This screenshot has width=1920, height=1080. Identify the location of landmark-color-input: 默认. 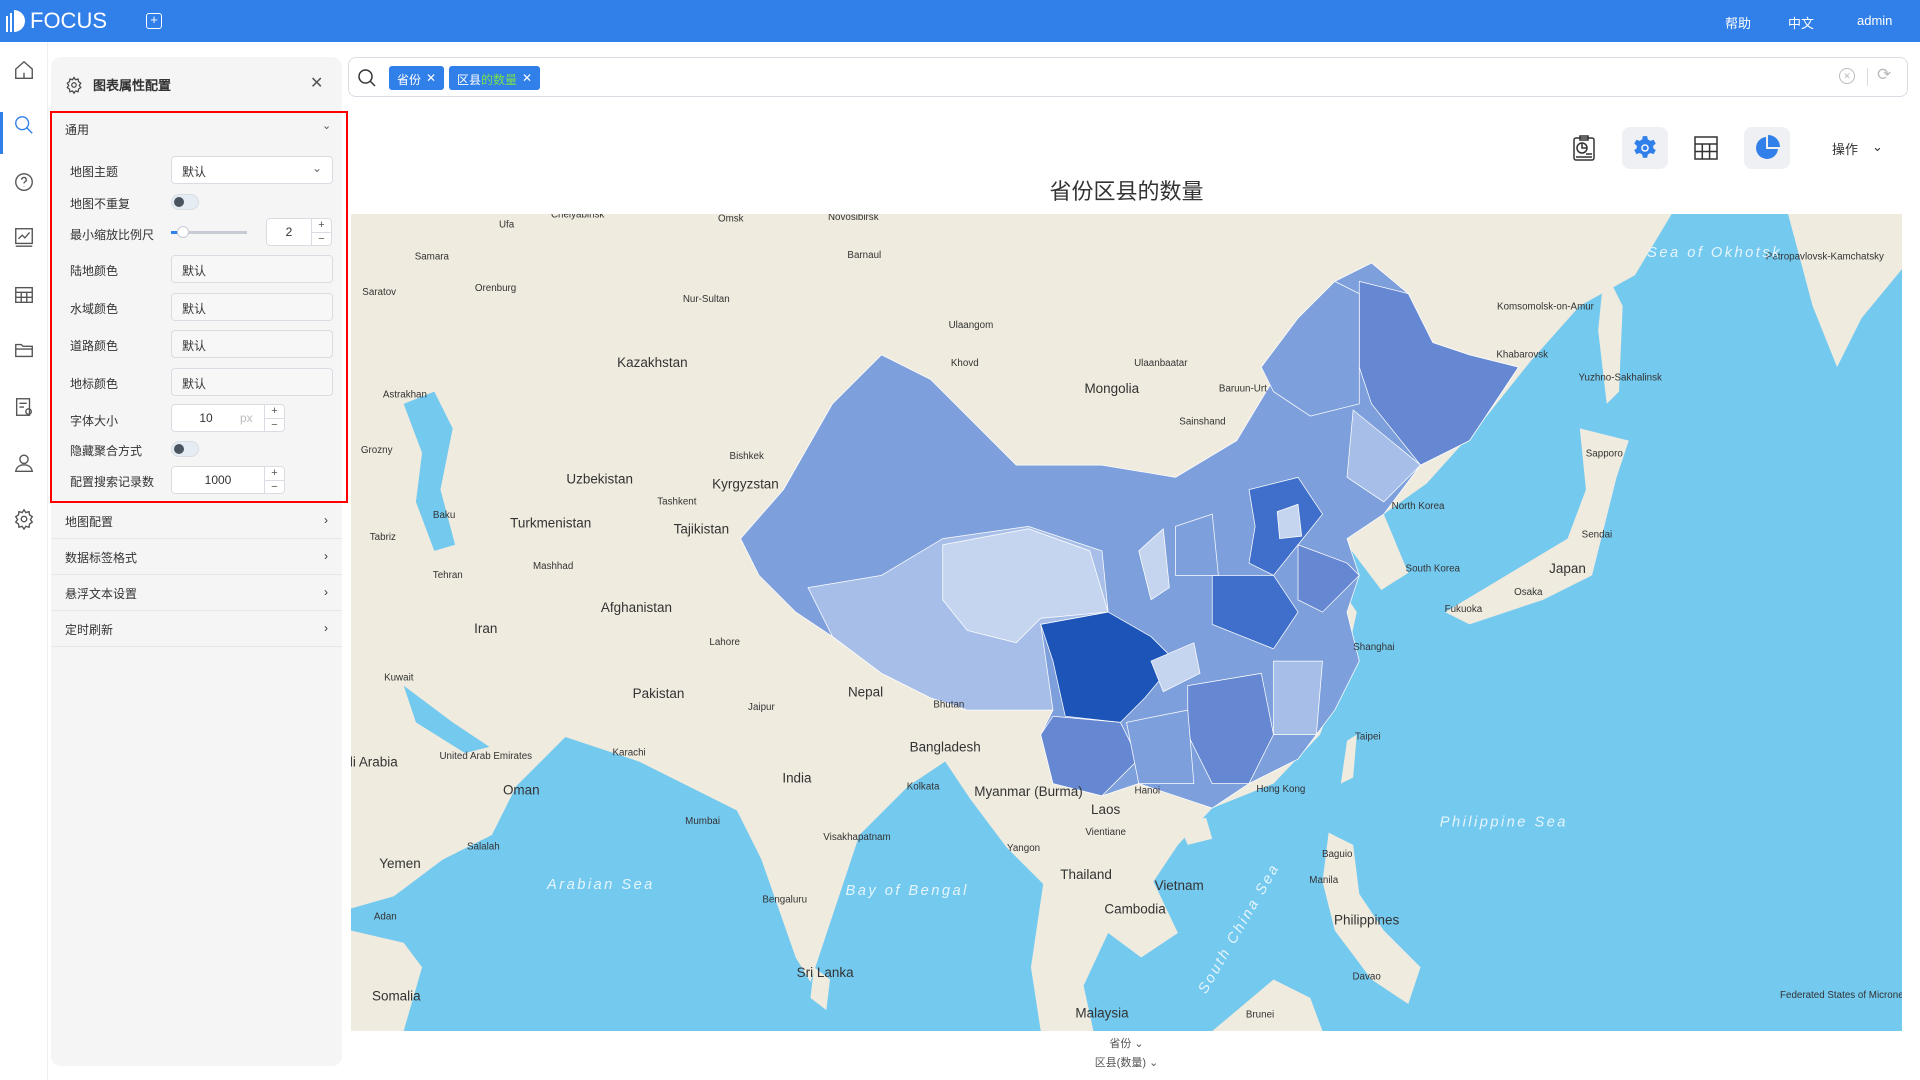
(252, 382).